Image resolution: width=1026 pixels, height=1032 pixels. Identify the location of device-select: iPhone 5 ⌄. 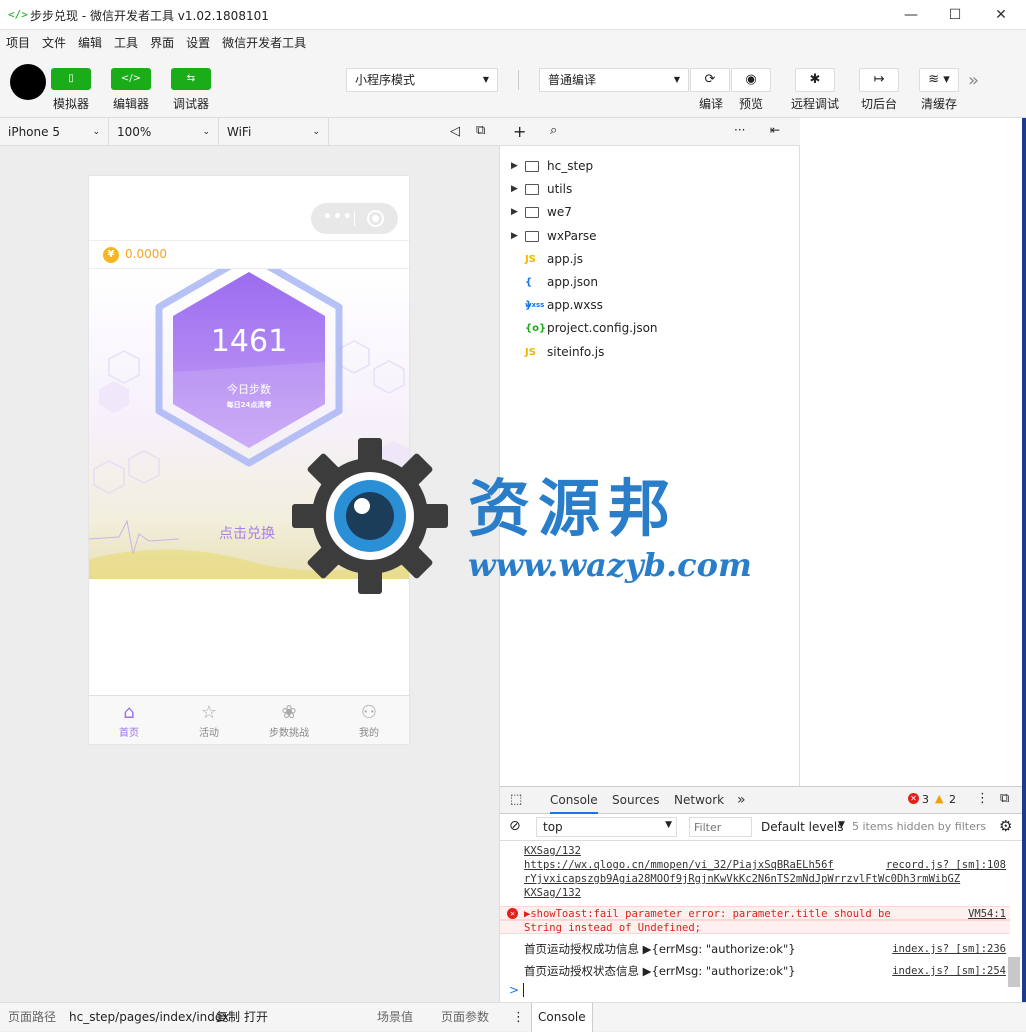
(54, 132).